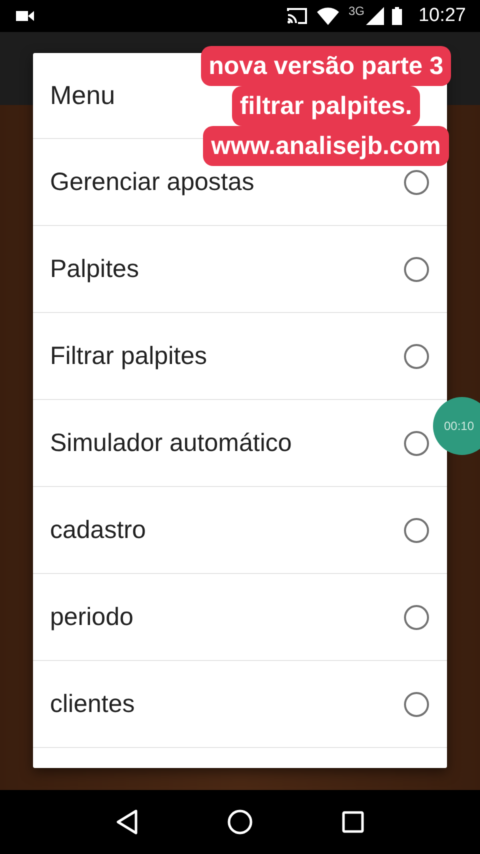 The height and width of the screenshot is (854, 480). Describe the element at coordinates (442, 16) in the screenshot. I see `clock: 10:27` at that location.